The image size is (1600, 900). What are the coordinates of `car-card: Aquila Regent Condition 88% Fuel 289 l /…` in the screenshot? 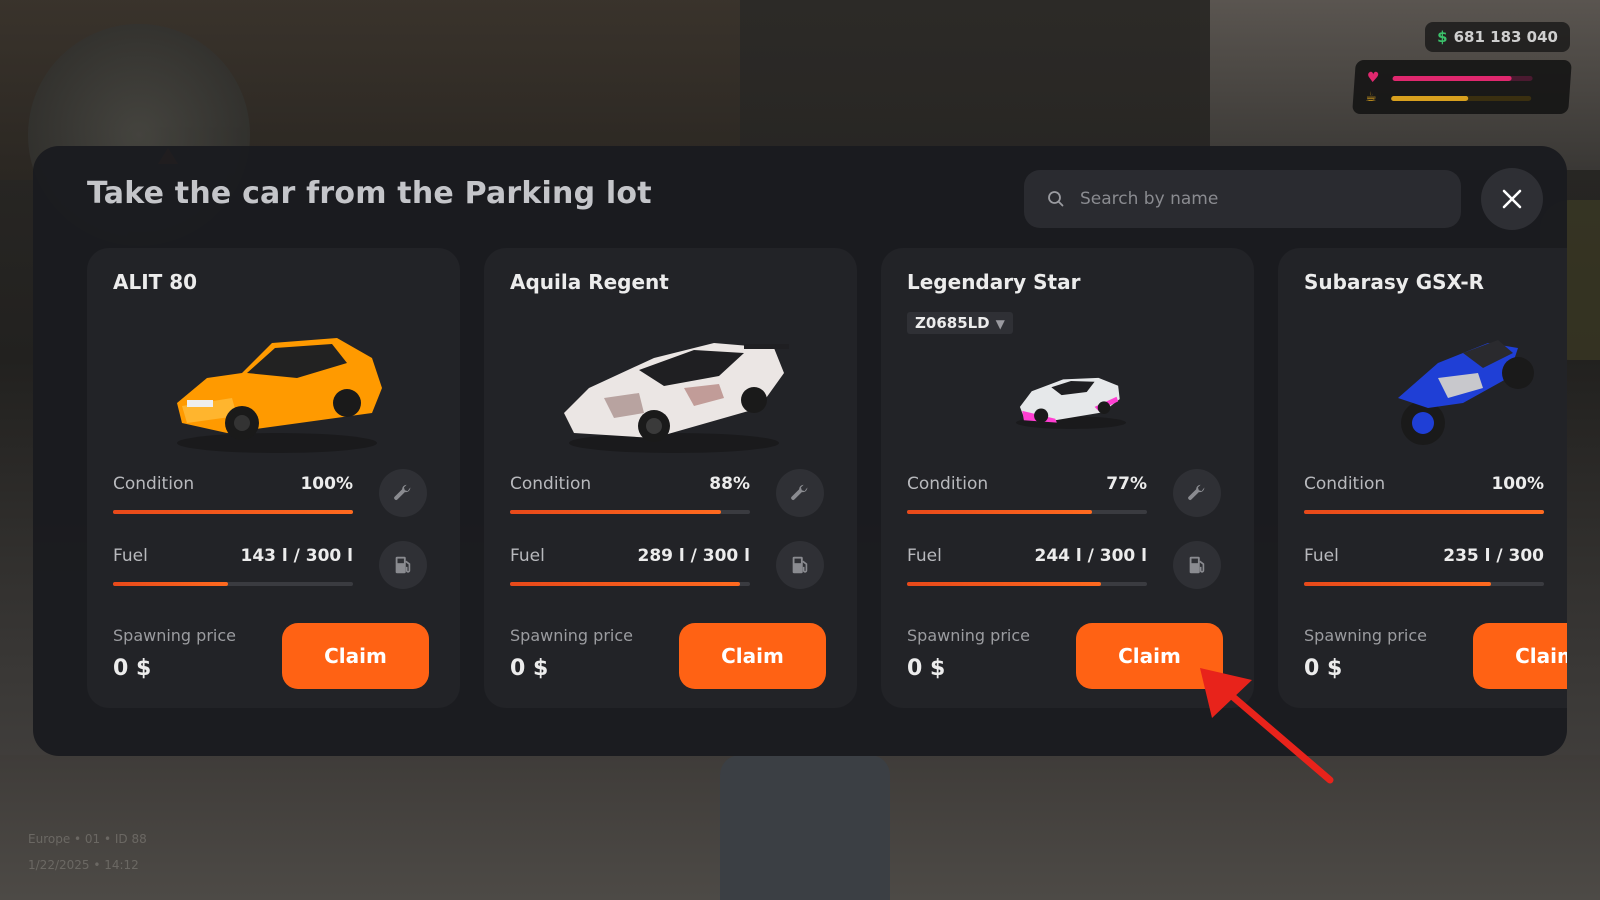 It's located at (670, 478).